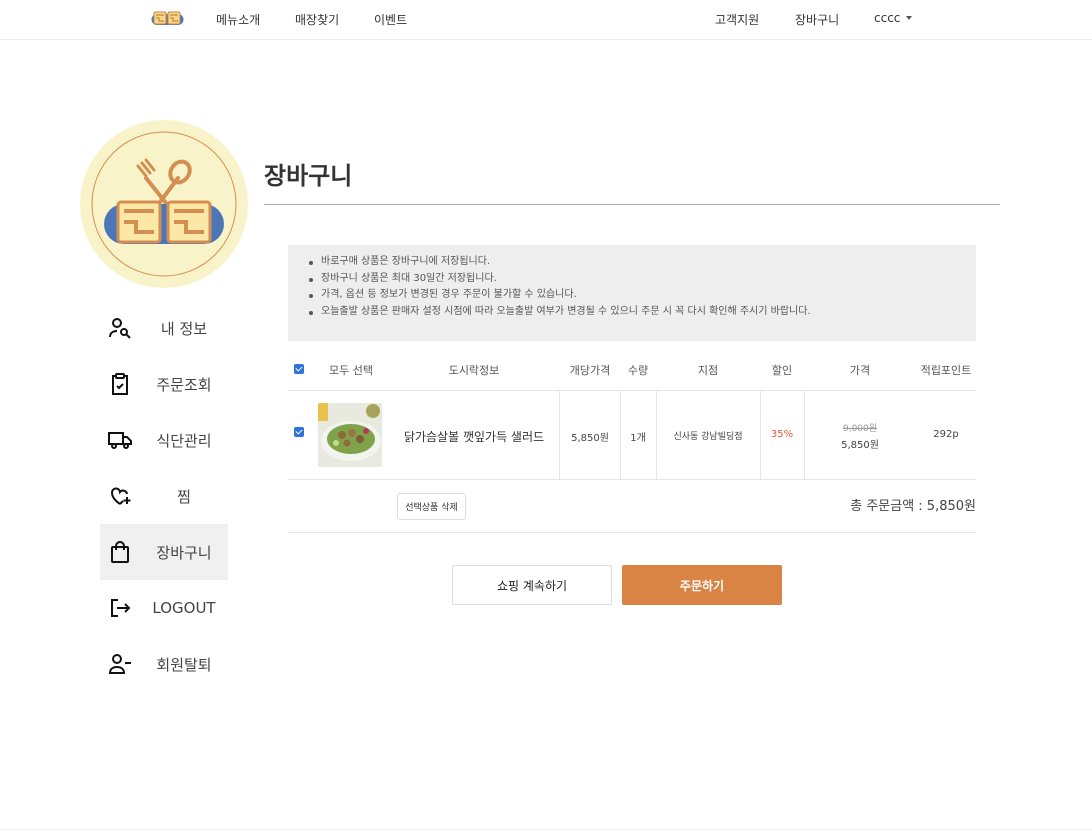  What do you see at coordinates (860, 445) in the screenshot?
I see `sale-price: 5,850원` at bounding box center [860, 445].